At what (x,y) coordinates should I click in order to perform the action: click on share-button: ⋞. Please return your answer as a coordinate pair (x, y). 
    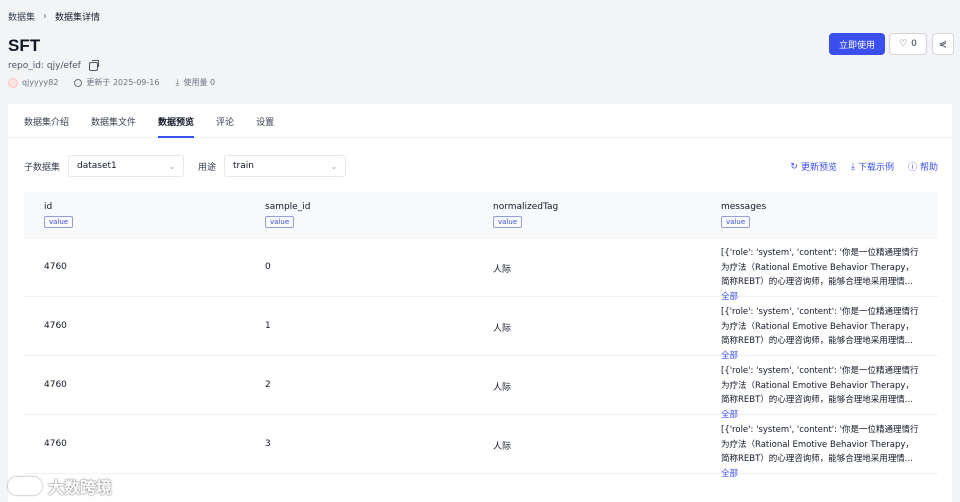
    Looking at the image, I should click on (943, 44).